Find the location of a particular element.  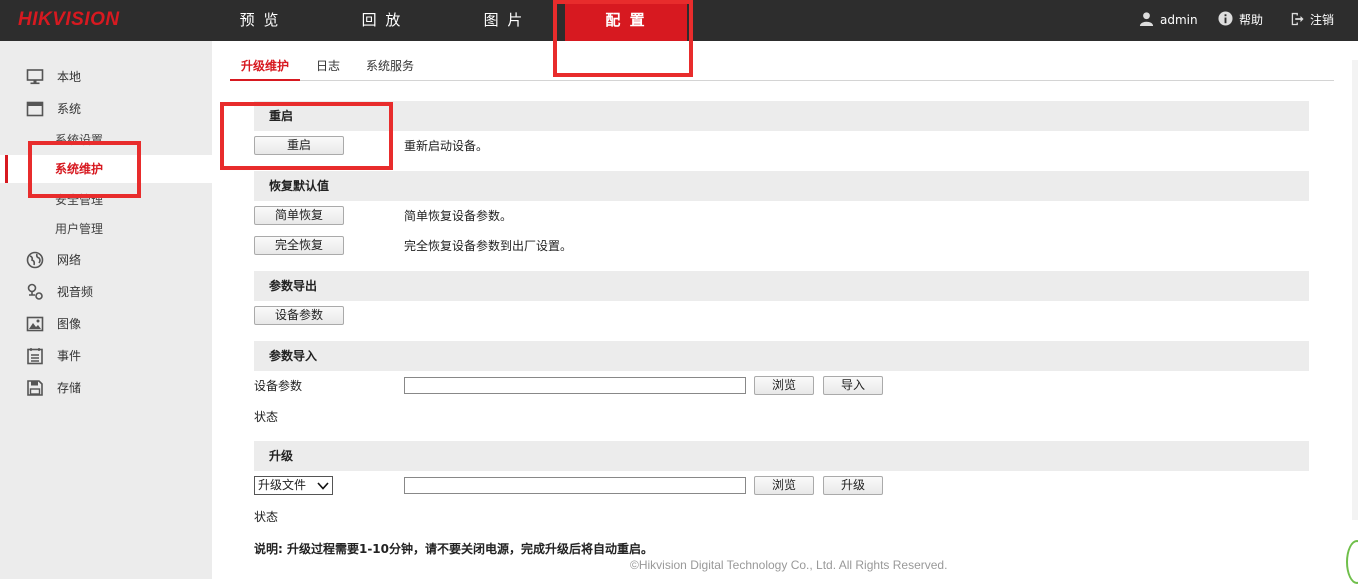

import-file-input is located at coordinates (575, 385).